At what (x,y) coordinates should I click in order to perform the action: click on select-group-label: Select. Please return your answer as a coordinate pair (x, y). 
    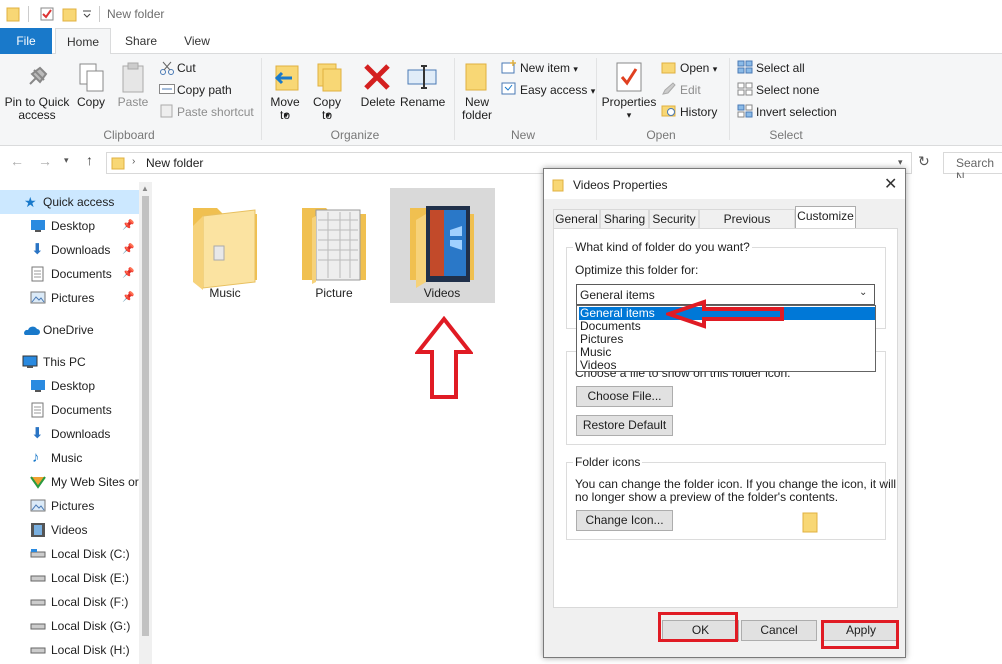
    Looking at the image, I should click on (786, 135).